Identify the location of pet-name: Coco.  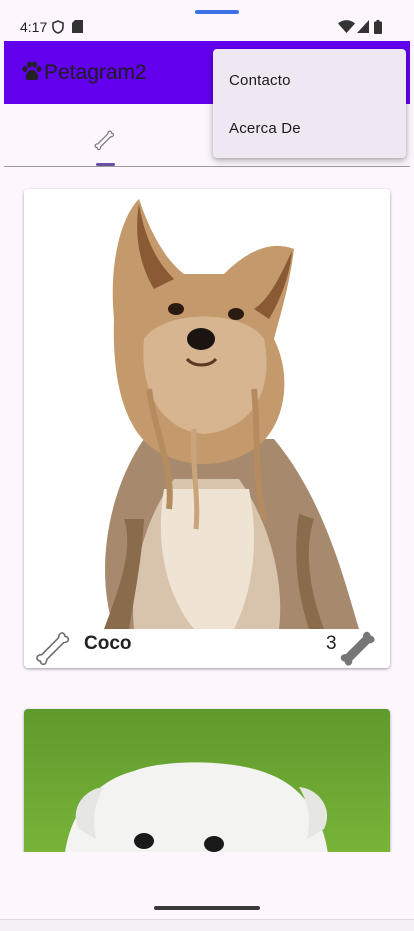
(108, 643).